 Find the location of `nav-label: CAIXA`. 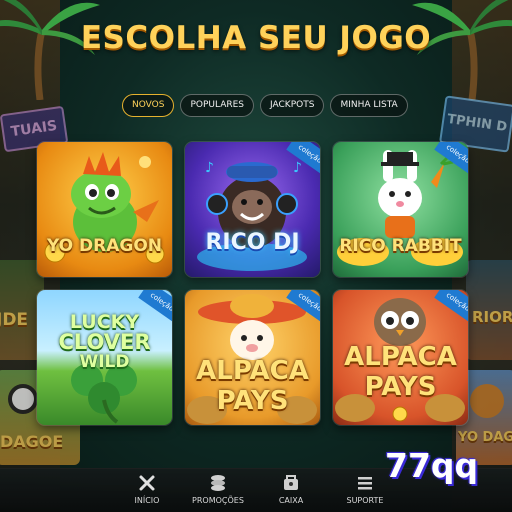

nav-label: CAIXA is located at coordinates (291, 500).